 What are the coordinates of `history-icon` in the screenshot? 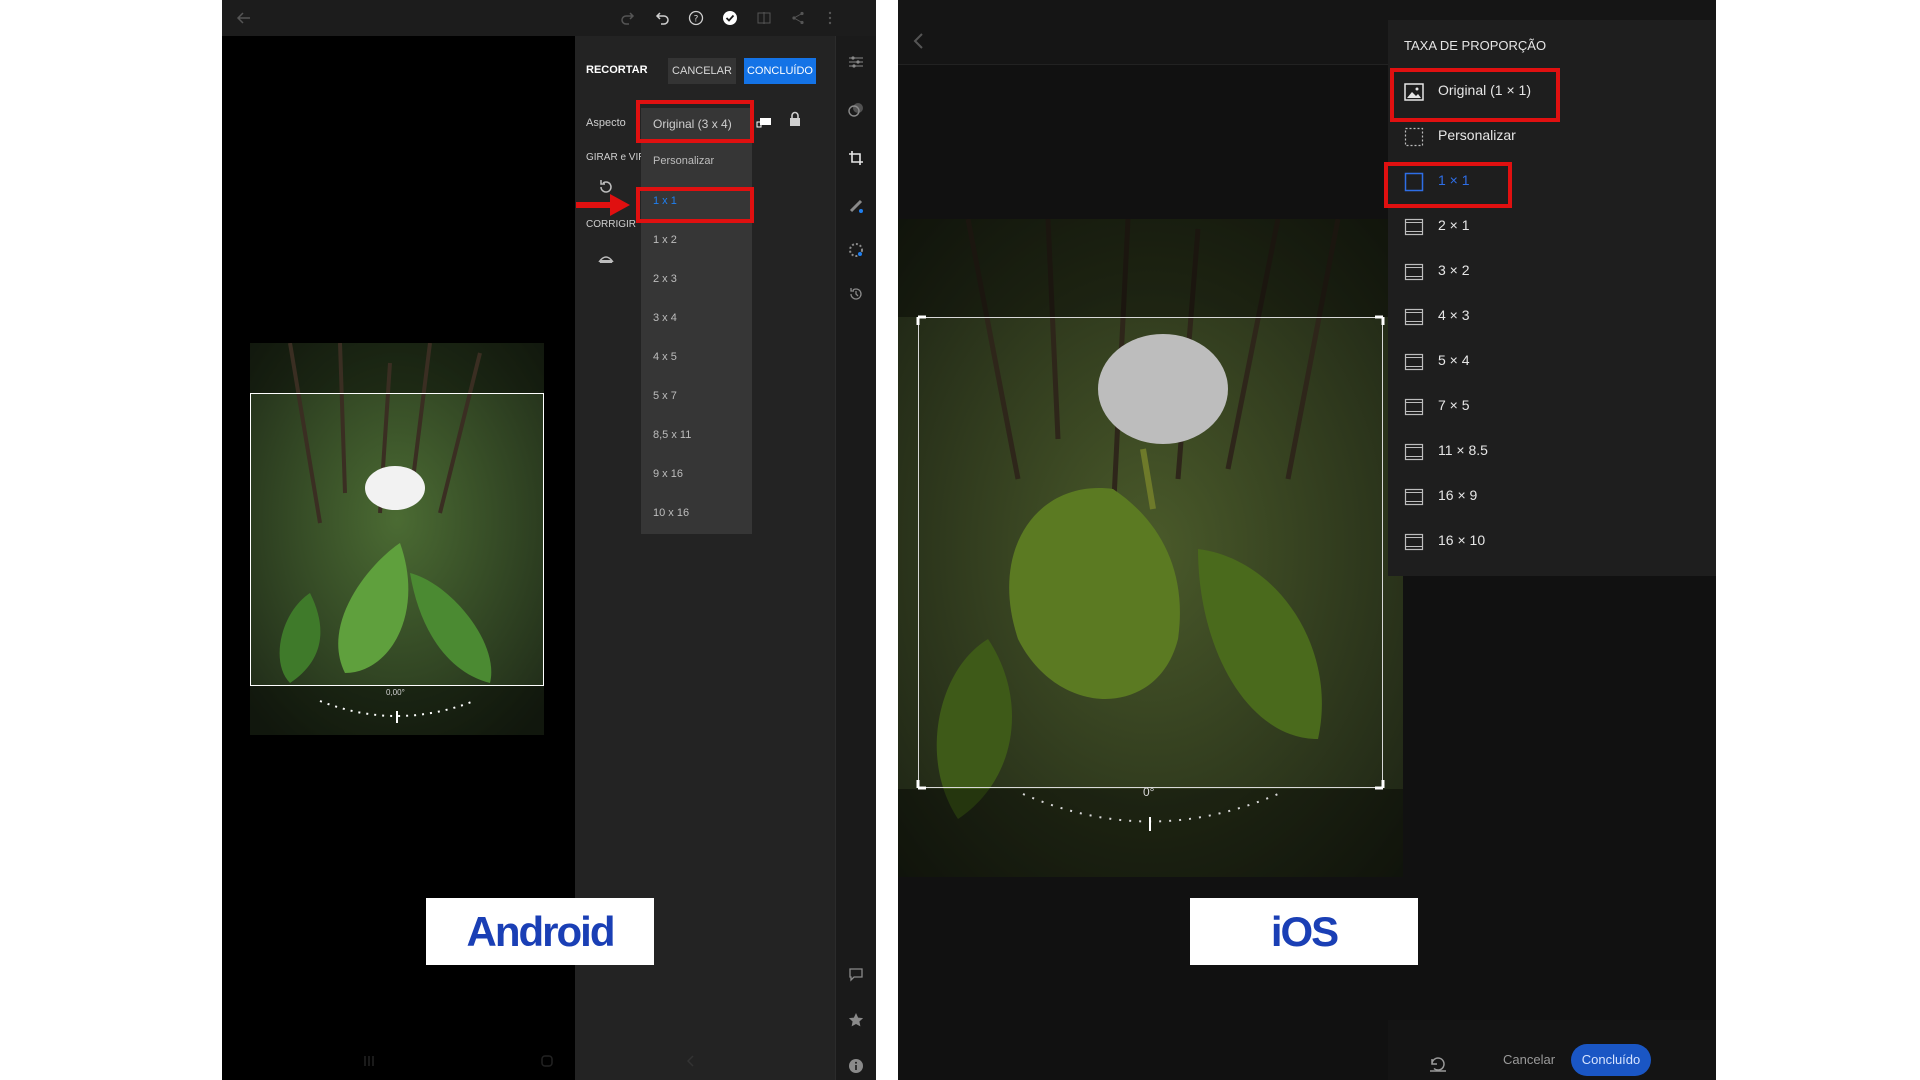 It's located at (856, 294).